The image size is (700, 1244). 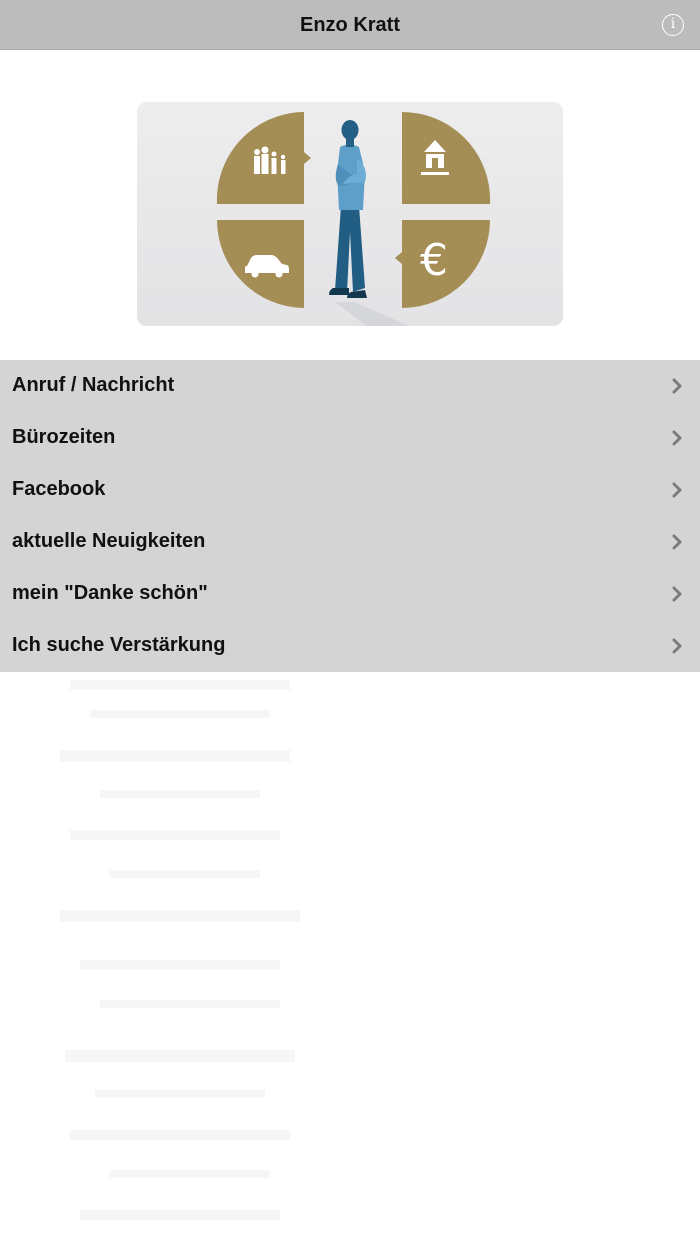 What do you see at coordinates (110, 593) in the screenshot?
I see `menu-item-label: mein "Danke schön"` at bounding box center [110, 593].